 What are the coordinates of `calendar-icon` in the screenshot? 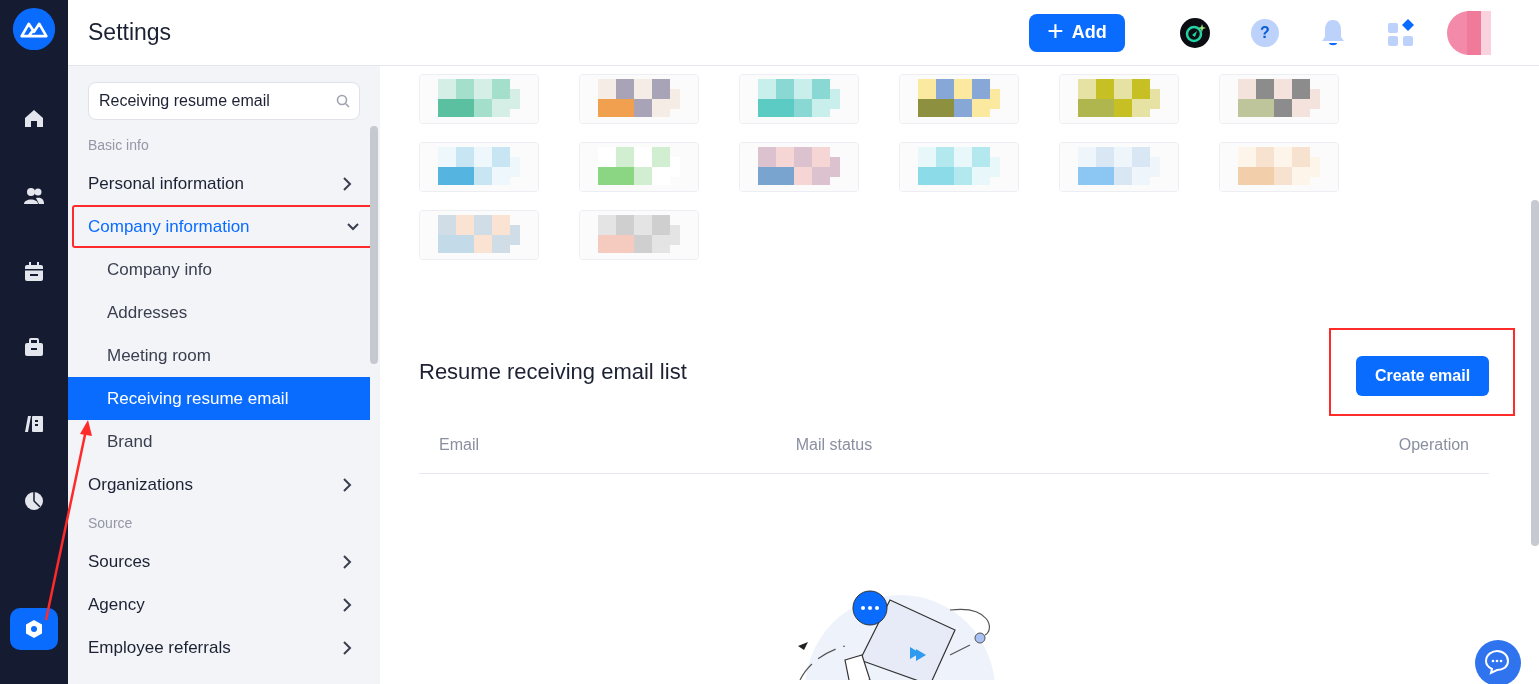 It's located at (34, 271).